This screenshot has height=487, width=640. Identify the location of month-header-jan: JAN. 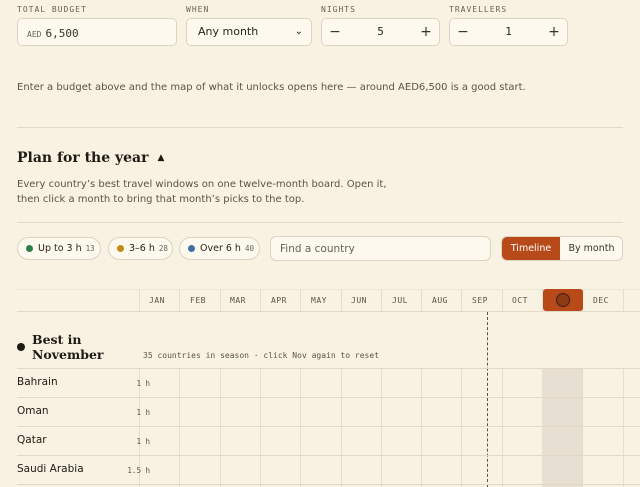
(157, 300).